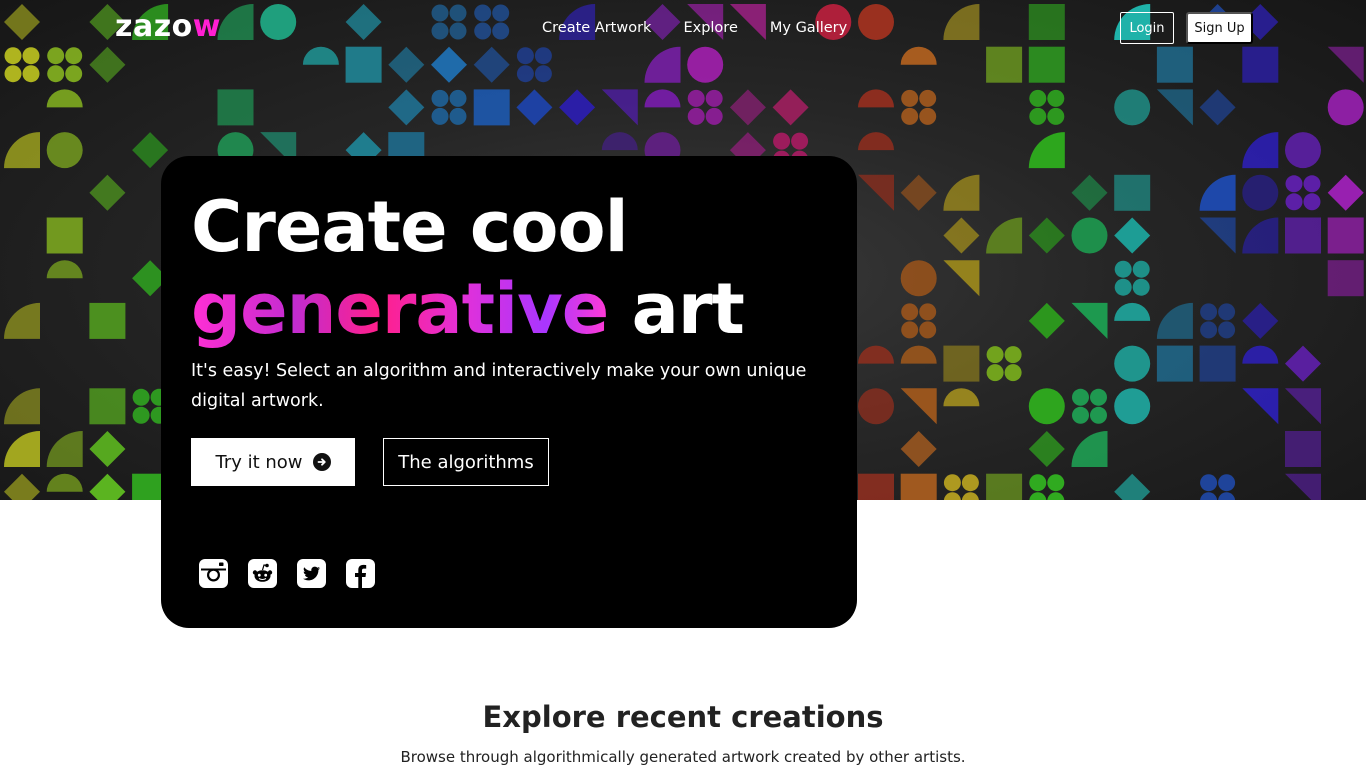 The width and height of the screenshot is (1366, 768). What do you see at coordinates (1219, 28) in the screenshot?
I see `signup-button: Sign Up` at bounding box center [1219, 28].